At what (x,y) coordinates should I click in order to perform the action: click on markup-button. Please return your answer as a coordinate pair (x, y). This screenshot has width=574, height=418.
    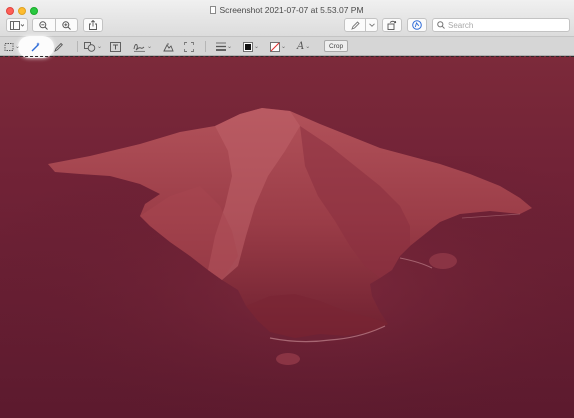
    Looking at the image, I should click on (417, 25).